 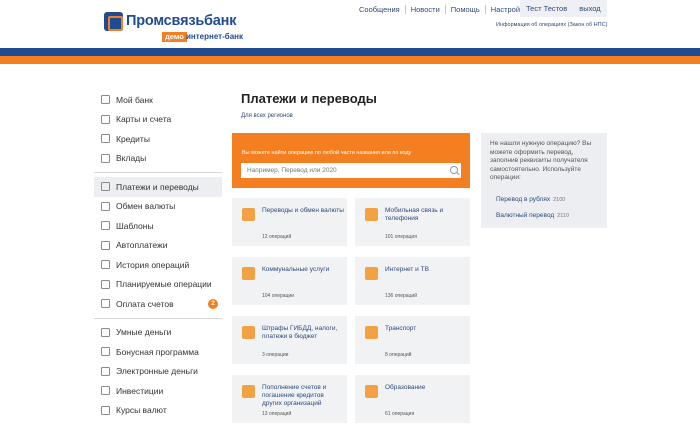 I want to click on help-link-fx-transfer: Валютный перевод 2110, so click(x=532, y=215).